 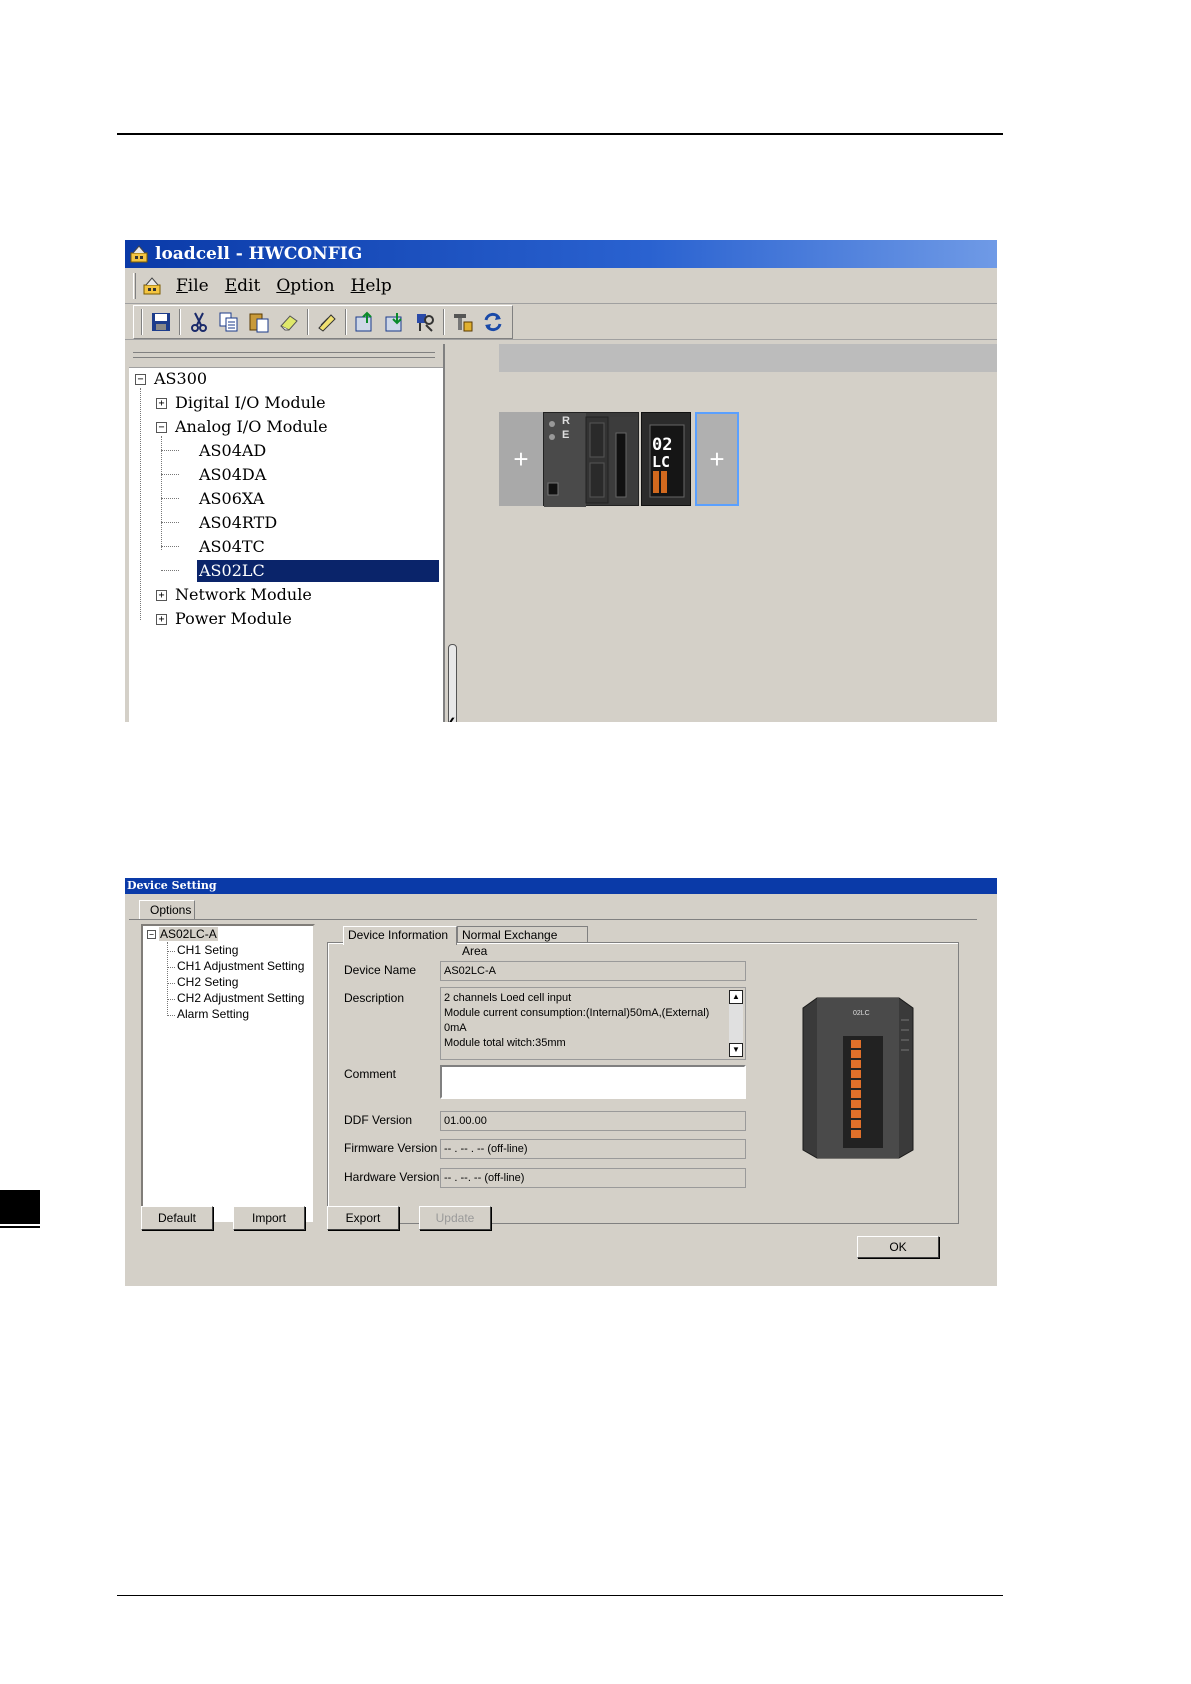 What do you see at coordinates (395, 322) in the screenshot?
I see `download-icon` at bounding box center [395, 322].